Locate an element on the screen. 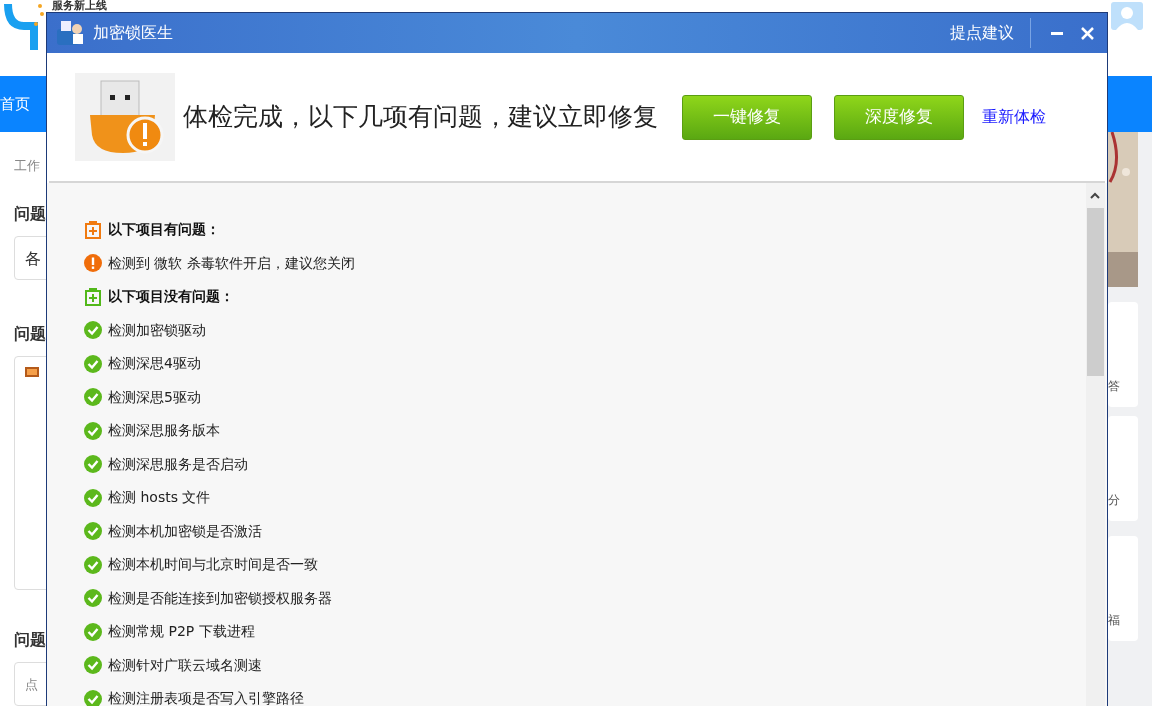  check-item: 检测本机时间与北京时间是否一致 is located at coordinates (213, 565).